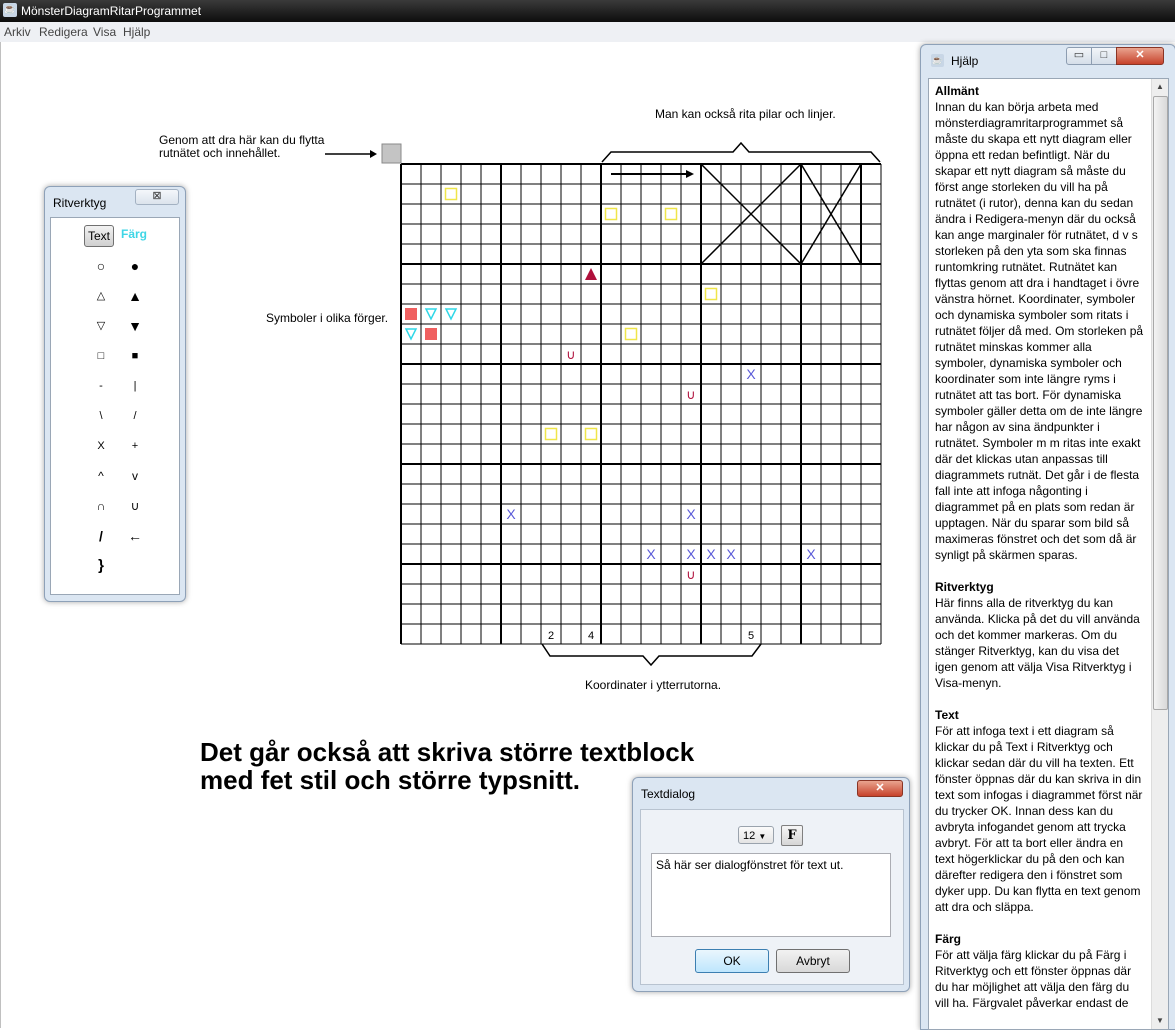 This screenshot has height=1030, width=1175. I want to click on text-tool-button: Text, so click(99, 236).